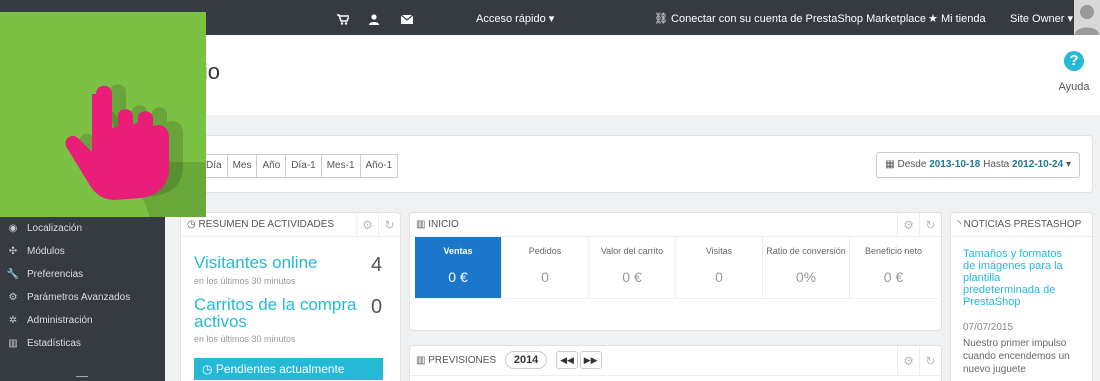  I want to click on sidebar-item-label: Administración, so click(60, 320).